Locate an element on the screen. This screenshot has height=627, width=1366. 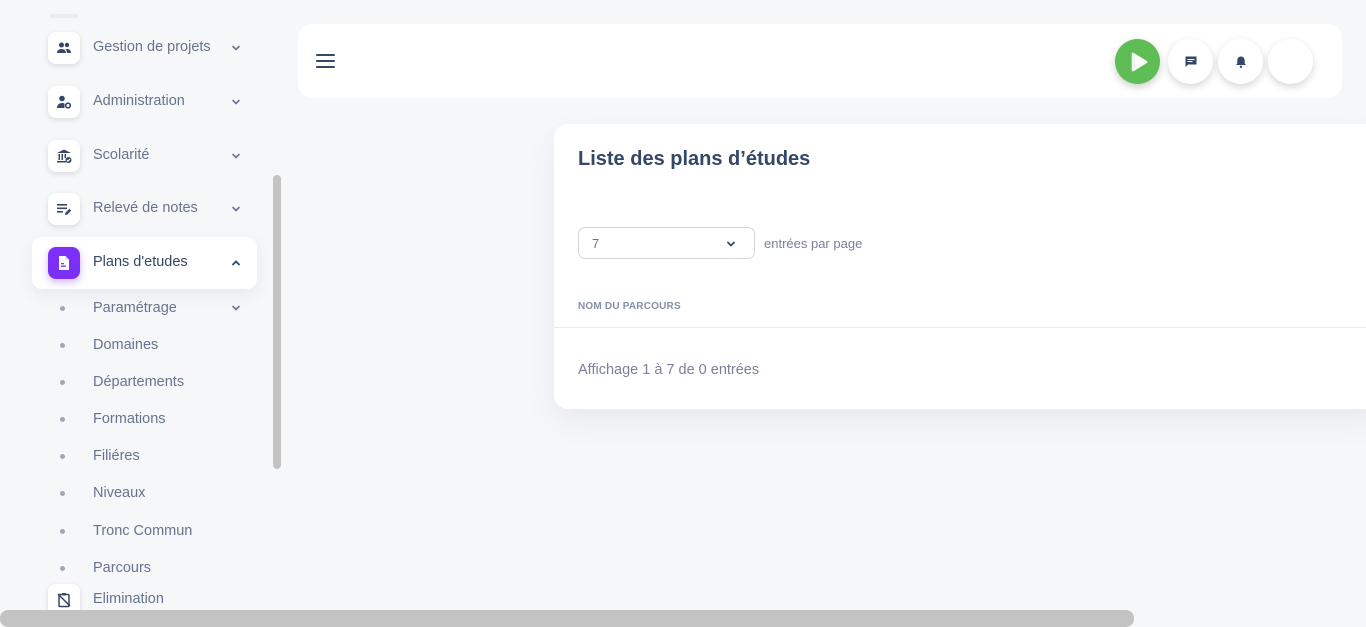
play-button is located at coordinates (1137, 61).